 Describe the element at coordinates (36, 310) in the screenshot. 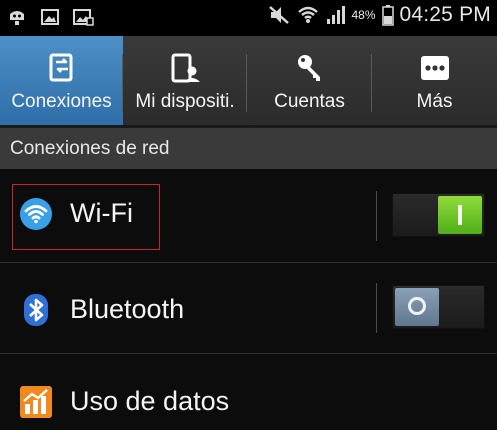

I see `bluetooth-icon` at that location.